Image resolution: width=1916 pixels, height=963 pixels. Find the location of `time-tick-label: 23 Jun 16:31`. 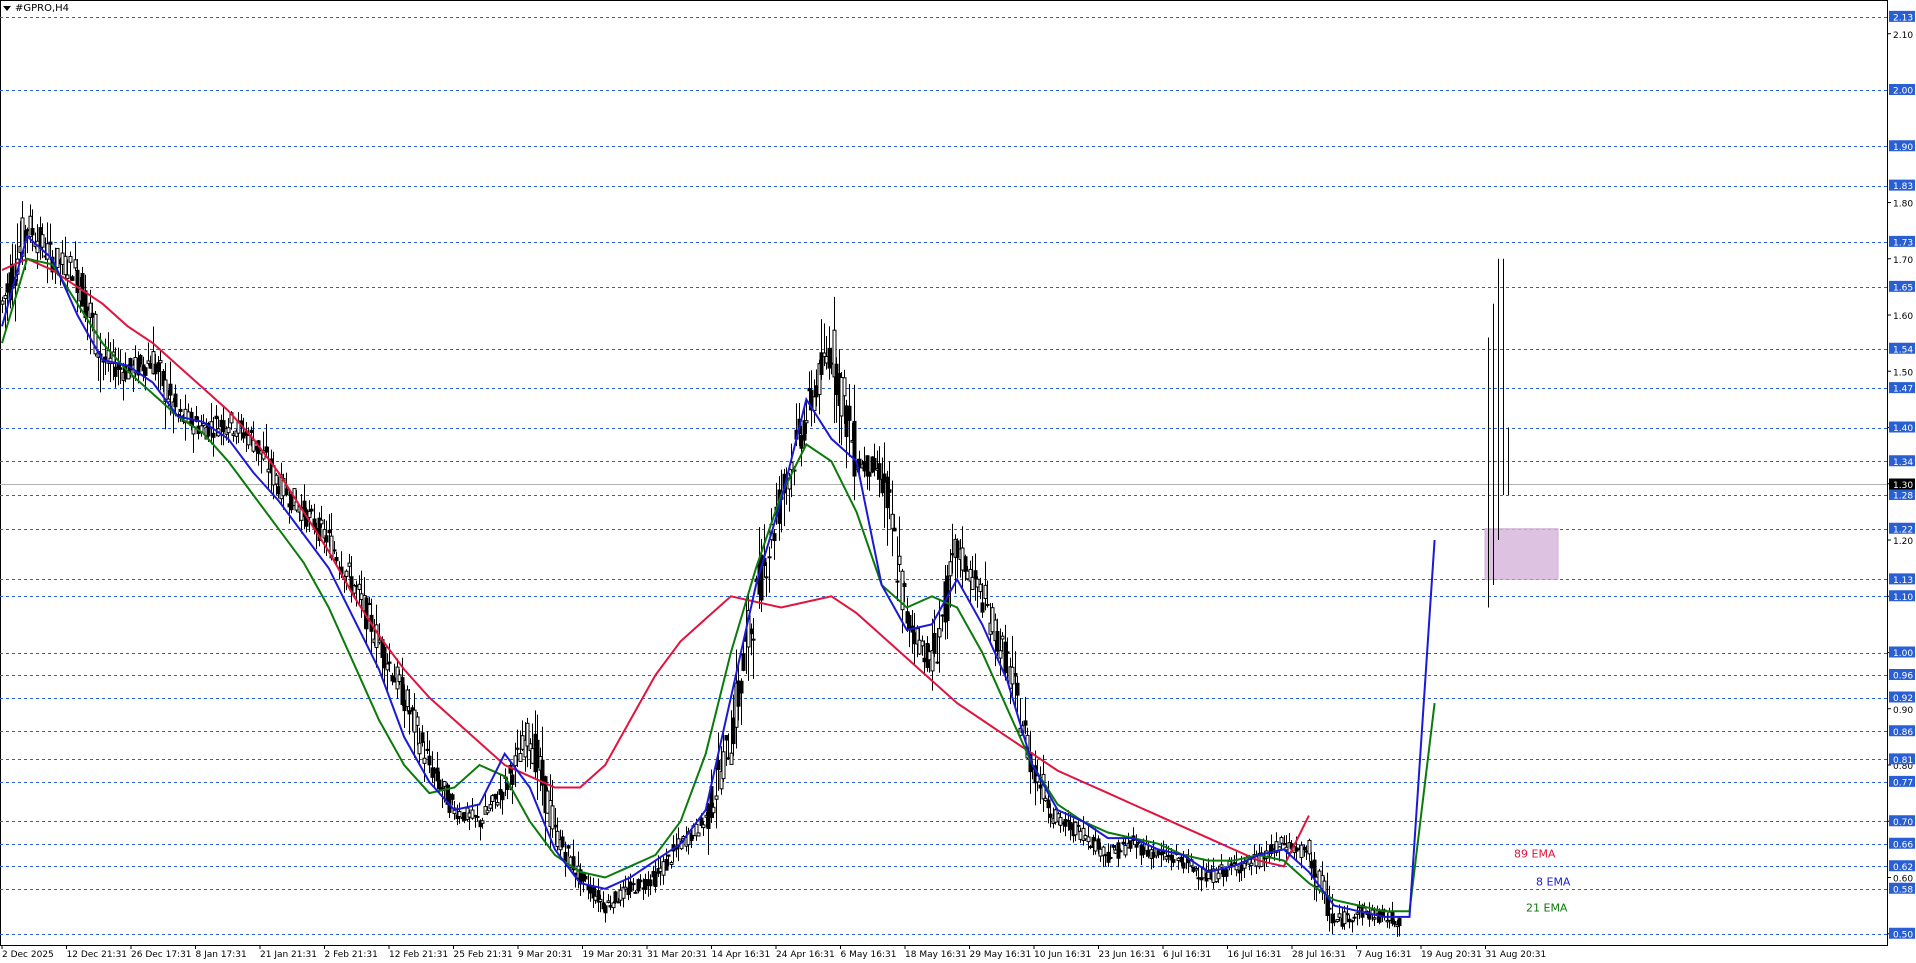

time-tick-label: 23 Jun 16:31 is located at coordinates (1127, 955).